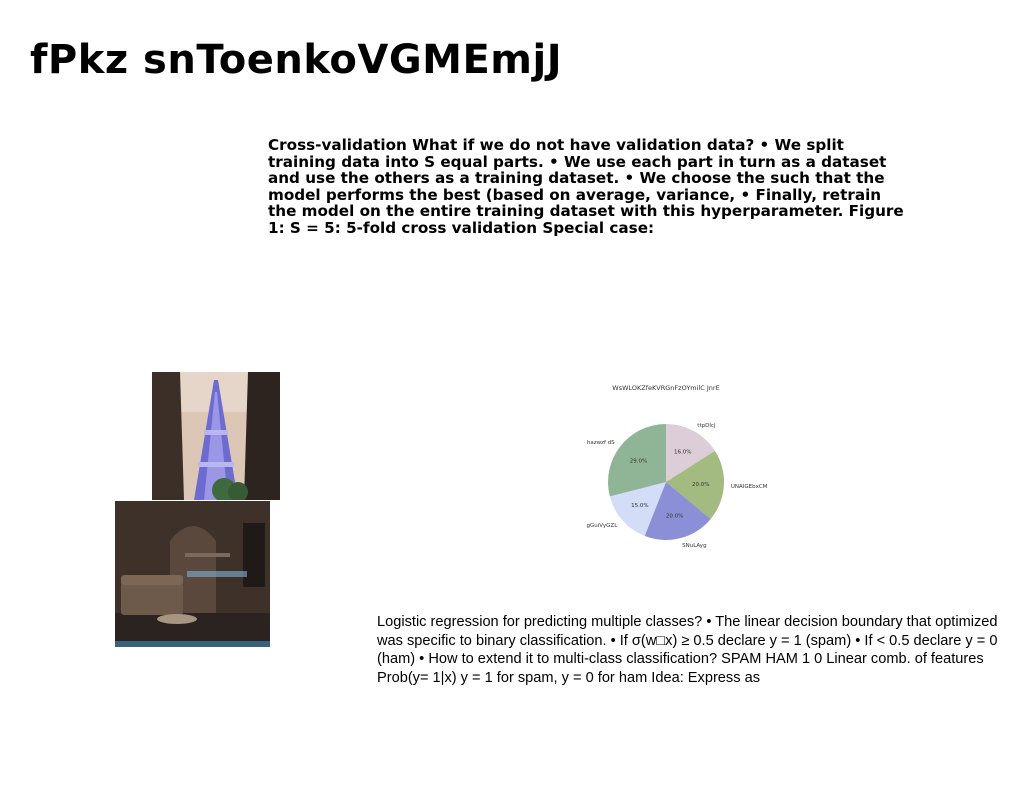  Describe the element at coordinates (682, 453) in the screenshot. I see `pie-pct-label-0: 16.0%` at that location.